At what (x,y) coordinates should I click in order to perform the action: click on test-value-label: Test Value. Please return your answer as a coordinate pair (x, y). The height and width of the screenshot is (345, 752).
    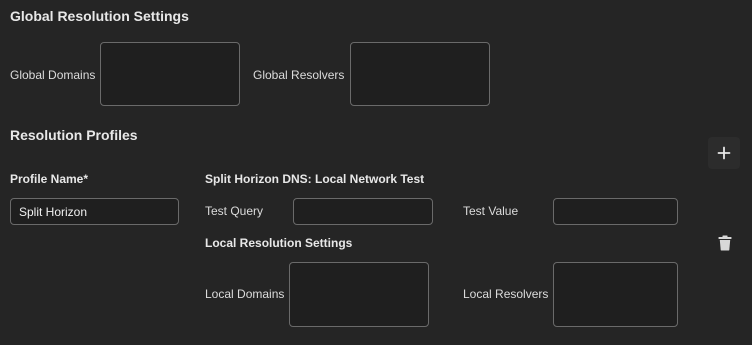
    Looking at the image, I should click on (491, 211).